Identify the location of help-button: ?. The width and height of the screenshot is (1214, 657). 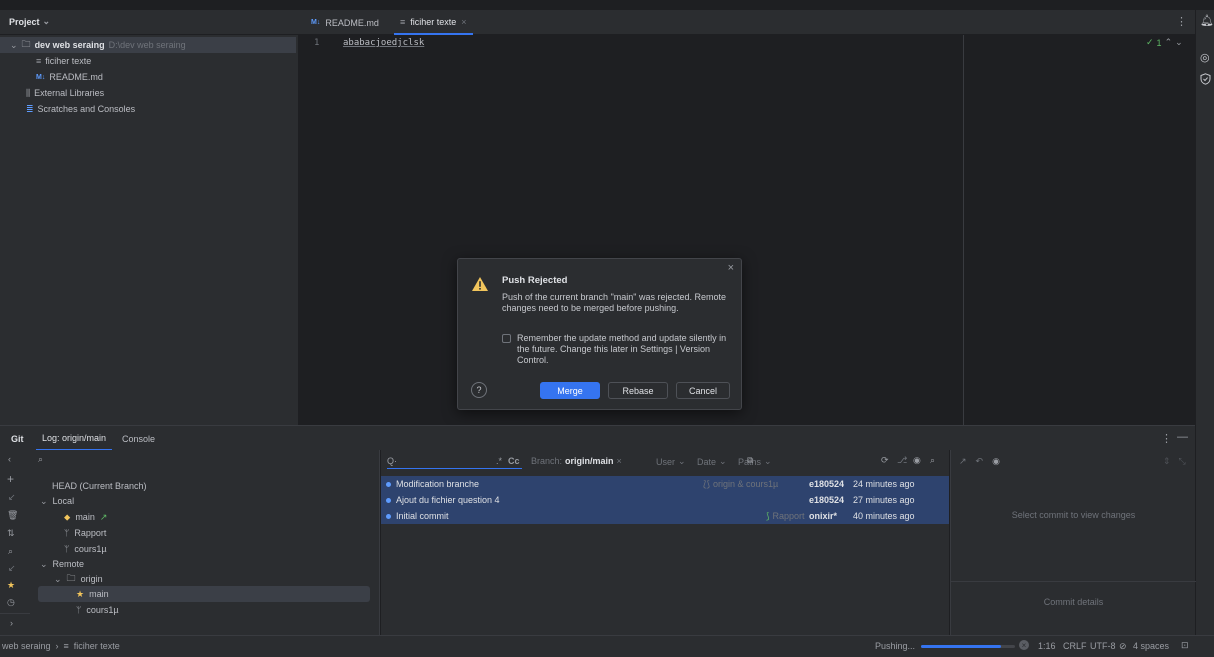
(479, 390).